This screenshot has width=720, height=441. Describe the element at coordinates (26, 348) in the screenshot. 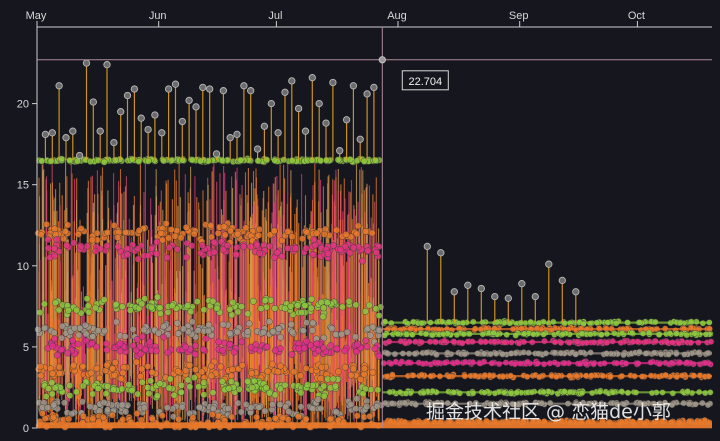

I see `y-tick-label: 5` at that location.